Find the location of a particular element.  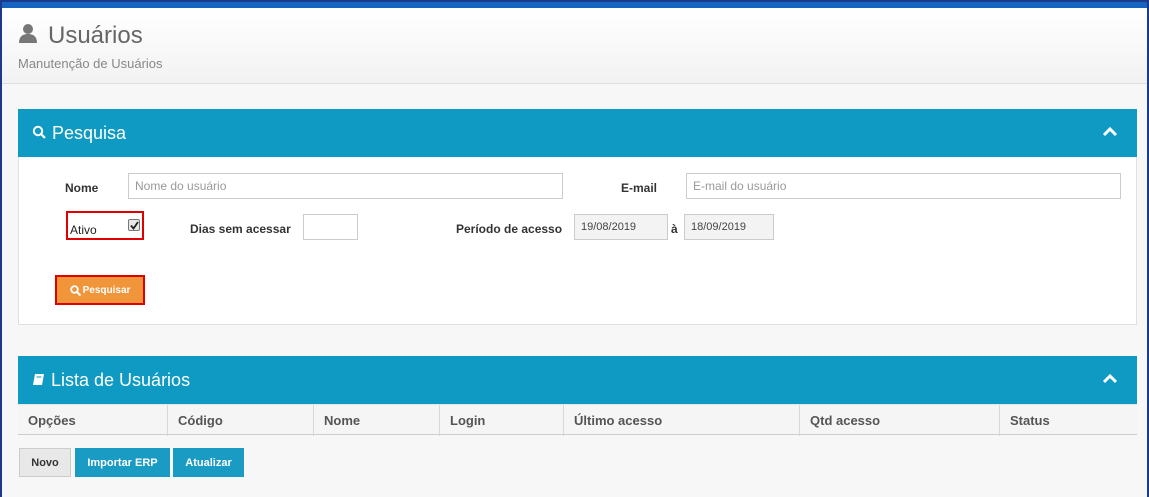

name-input is located at coordinates (345, 186).